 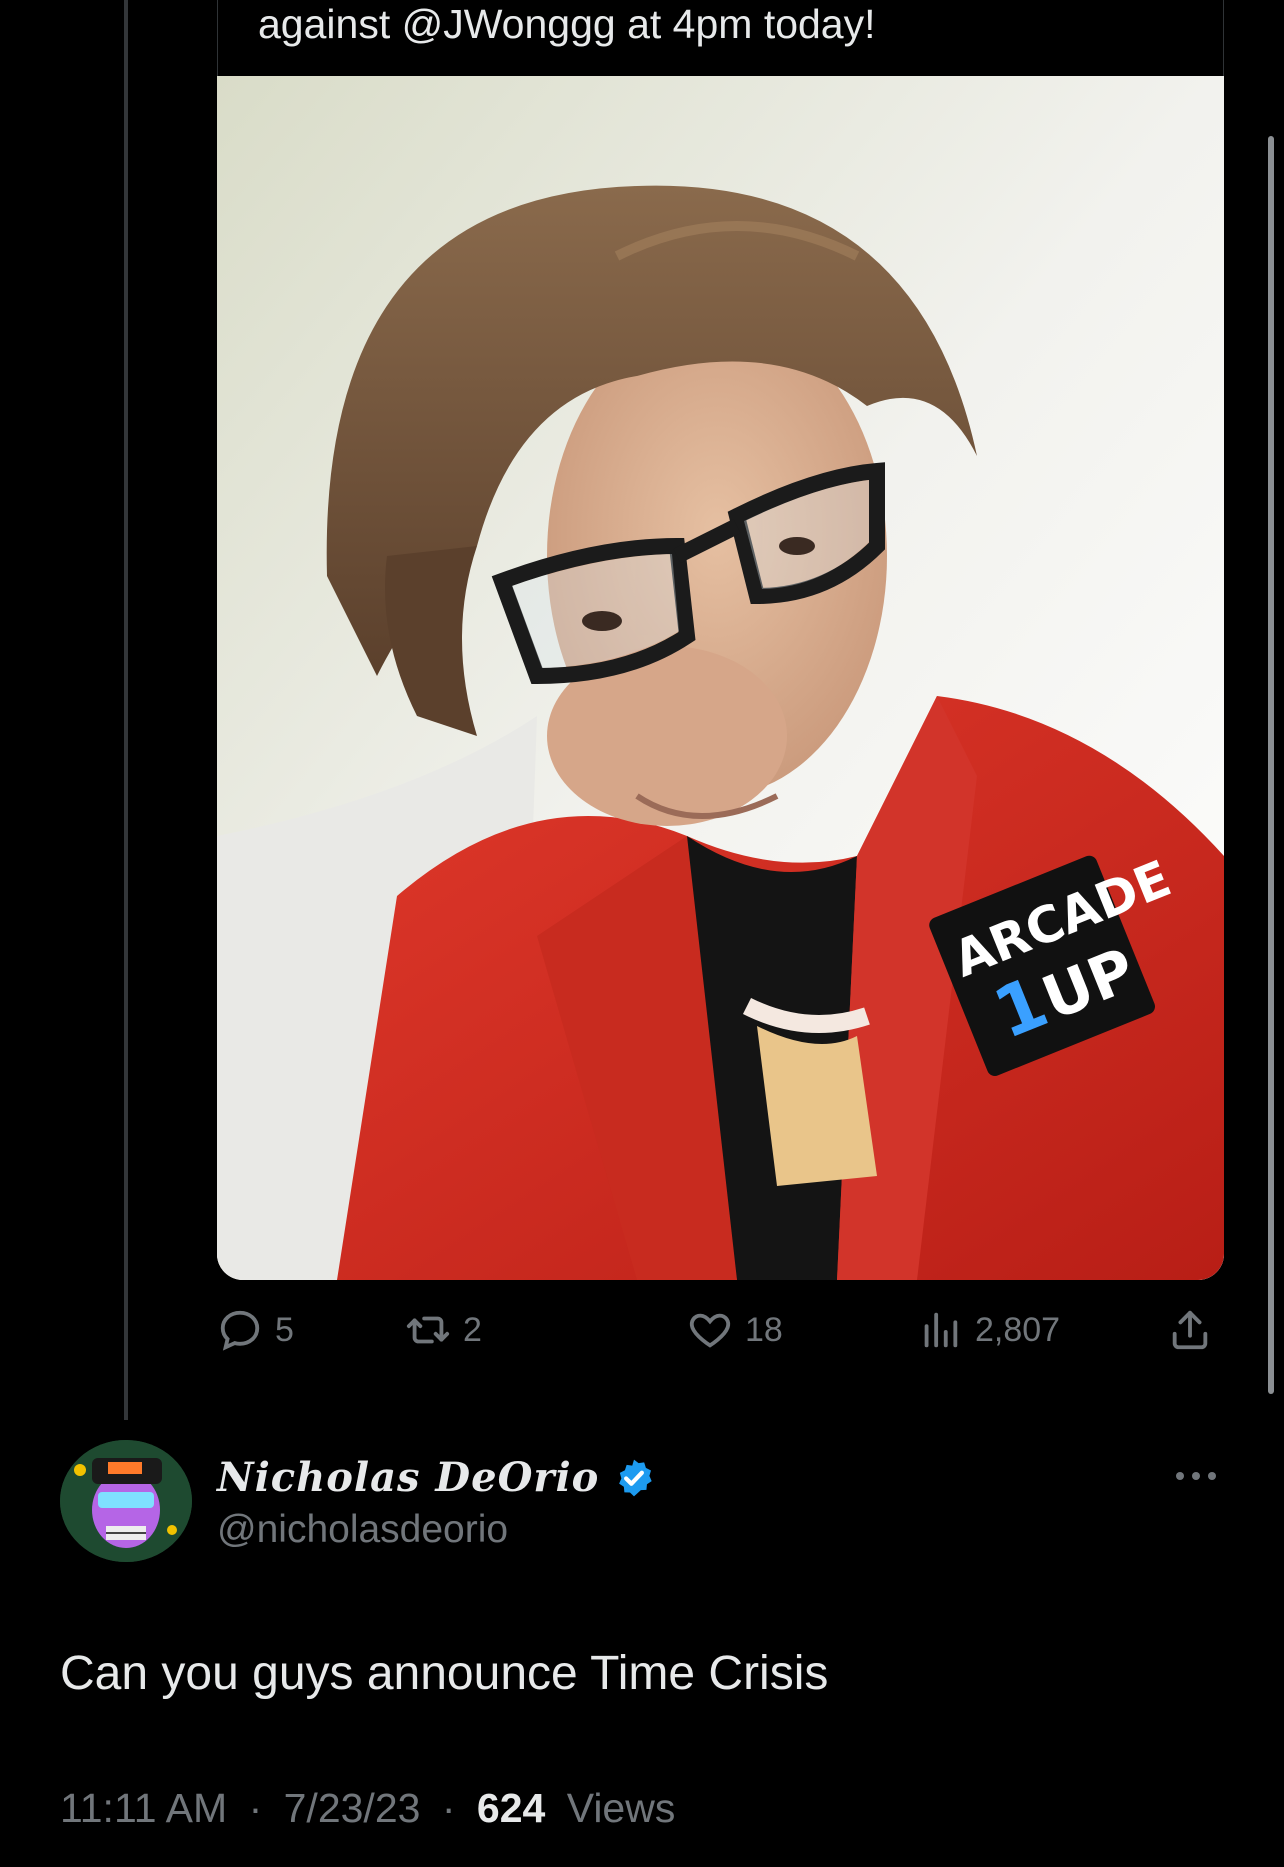 I want to click on previous-tweet-text-area: against @JWonggg at 4pm today!, so click(x=720, y=38).